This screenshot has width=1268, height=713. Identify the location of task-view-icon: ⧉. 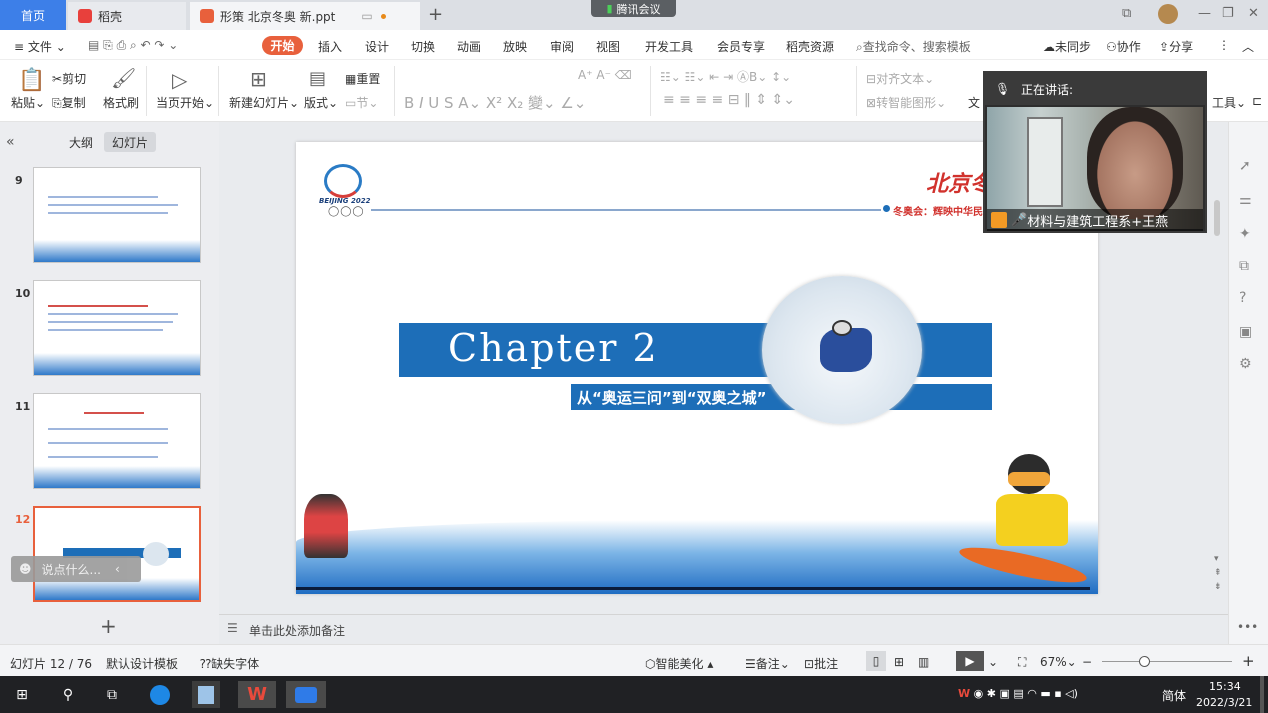
(112, 694).